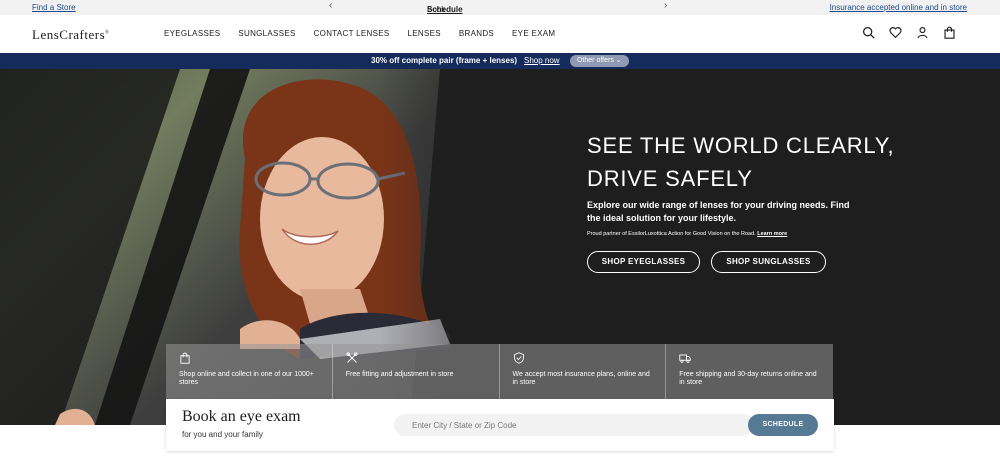 The width and height of the screenshot is (1000, 456). Describe the element at coordinates (241, 416) in the screenshot. I see `booking-title: Book an eye exam` at that location.